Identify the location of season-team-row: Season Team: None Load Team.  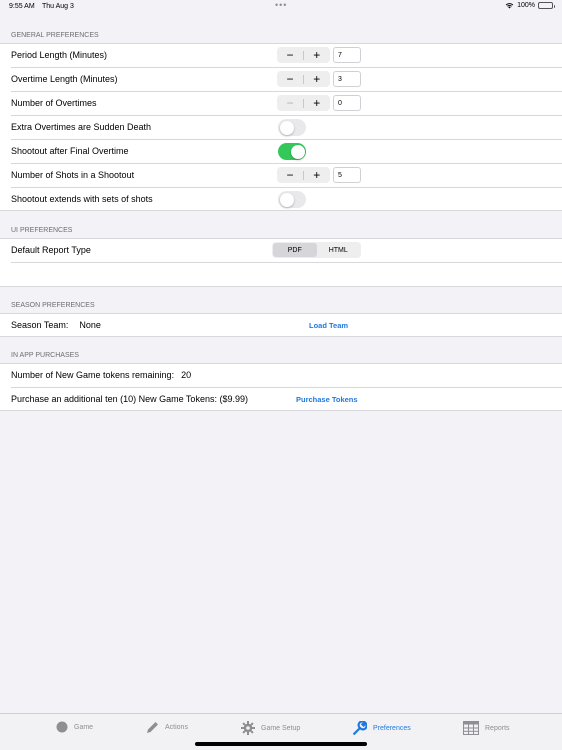
(281, 325).